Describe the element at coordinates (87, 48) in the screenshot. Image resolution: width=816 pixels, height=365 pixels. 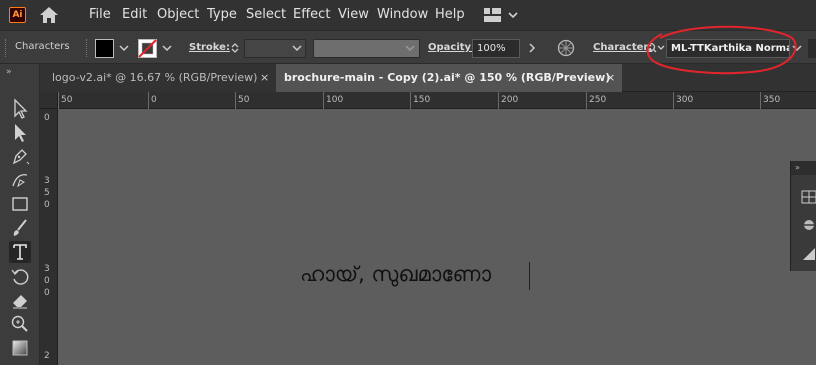
I see `grip-divider` at that location.